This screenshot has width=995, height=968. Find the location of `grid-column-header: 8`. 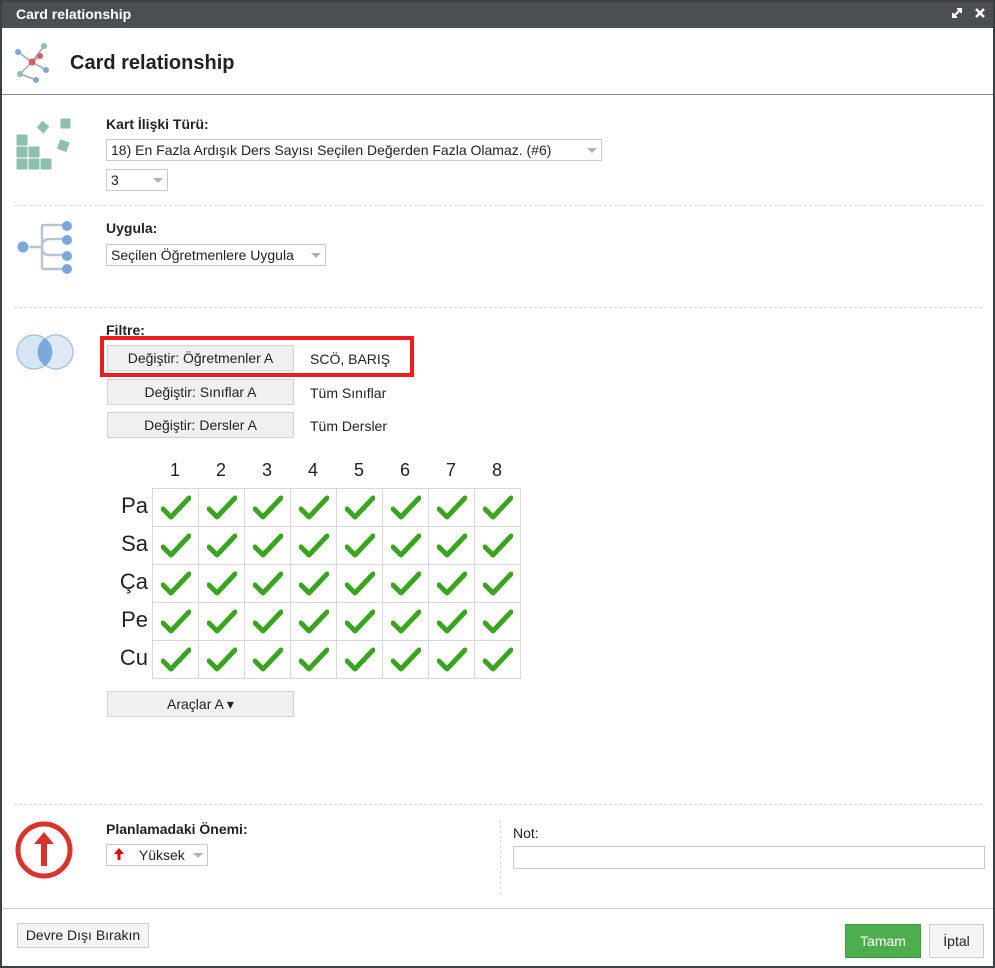

grid-column-header: 8 is located at coordinates (497, 470).